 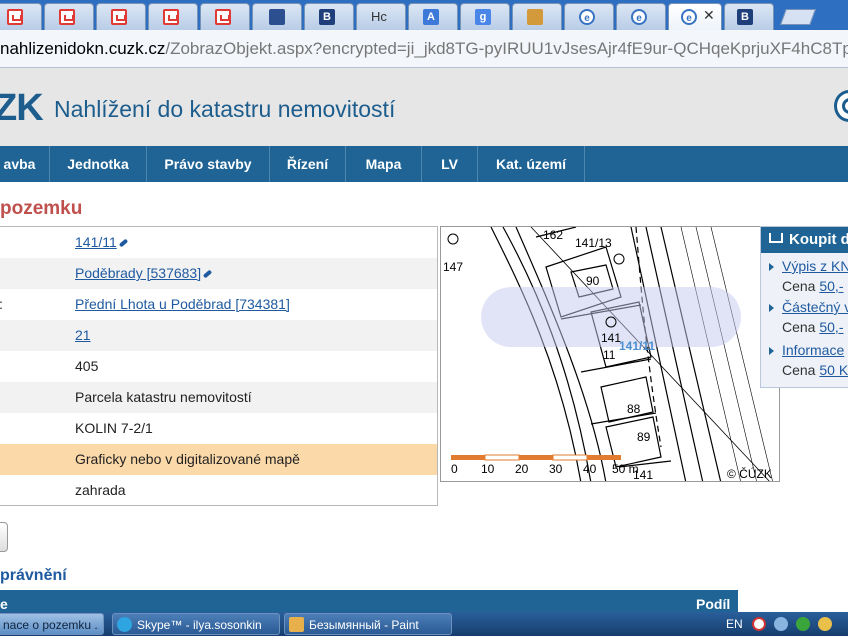 I want to click on share-column-header: Podíl, so click(x=713, y=604).